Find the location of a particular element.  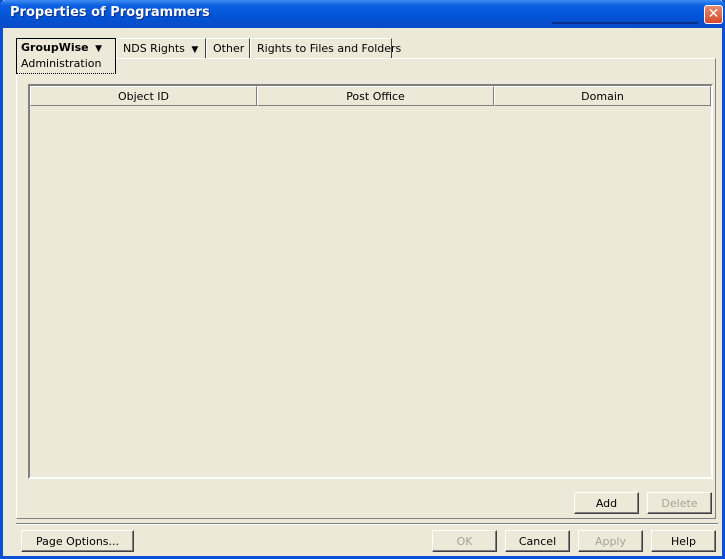

tab-nds-rights: NDS Rights ▼ is located at coordinates (161, 48).